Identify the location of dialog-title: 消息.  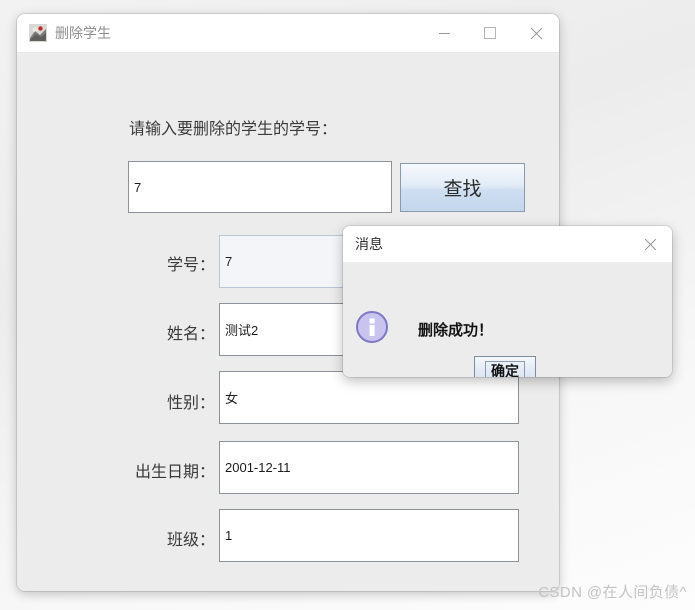
(369, 244).